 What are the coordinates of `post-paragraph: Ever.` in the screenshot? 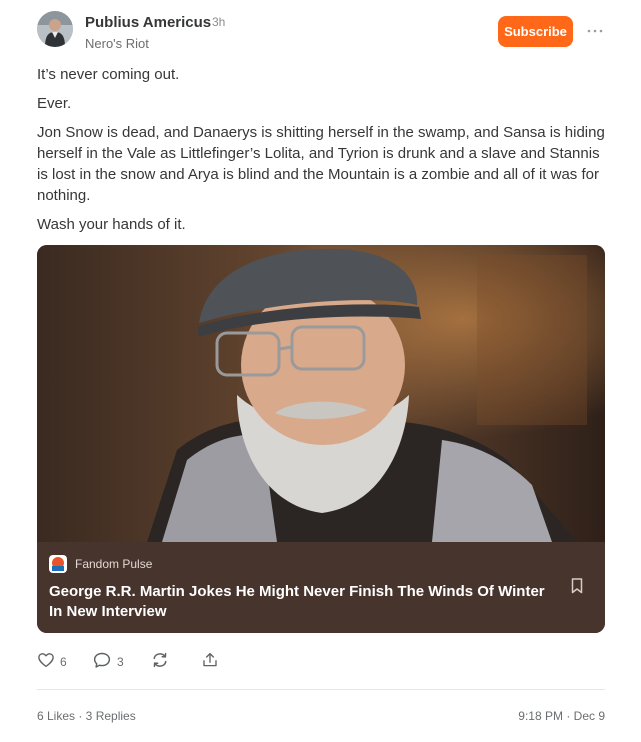 It's located at (54, 103).